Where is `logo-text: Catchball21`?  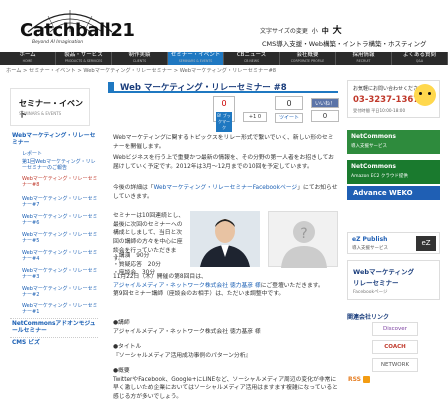 logo-text: Catchball21 is located at coordinates (77, 30).